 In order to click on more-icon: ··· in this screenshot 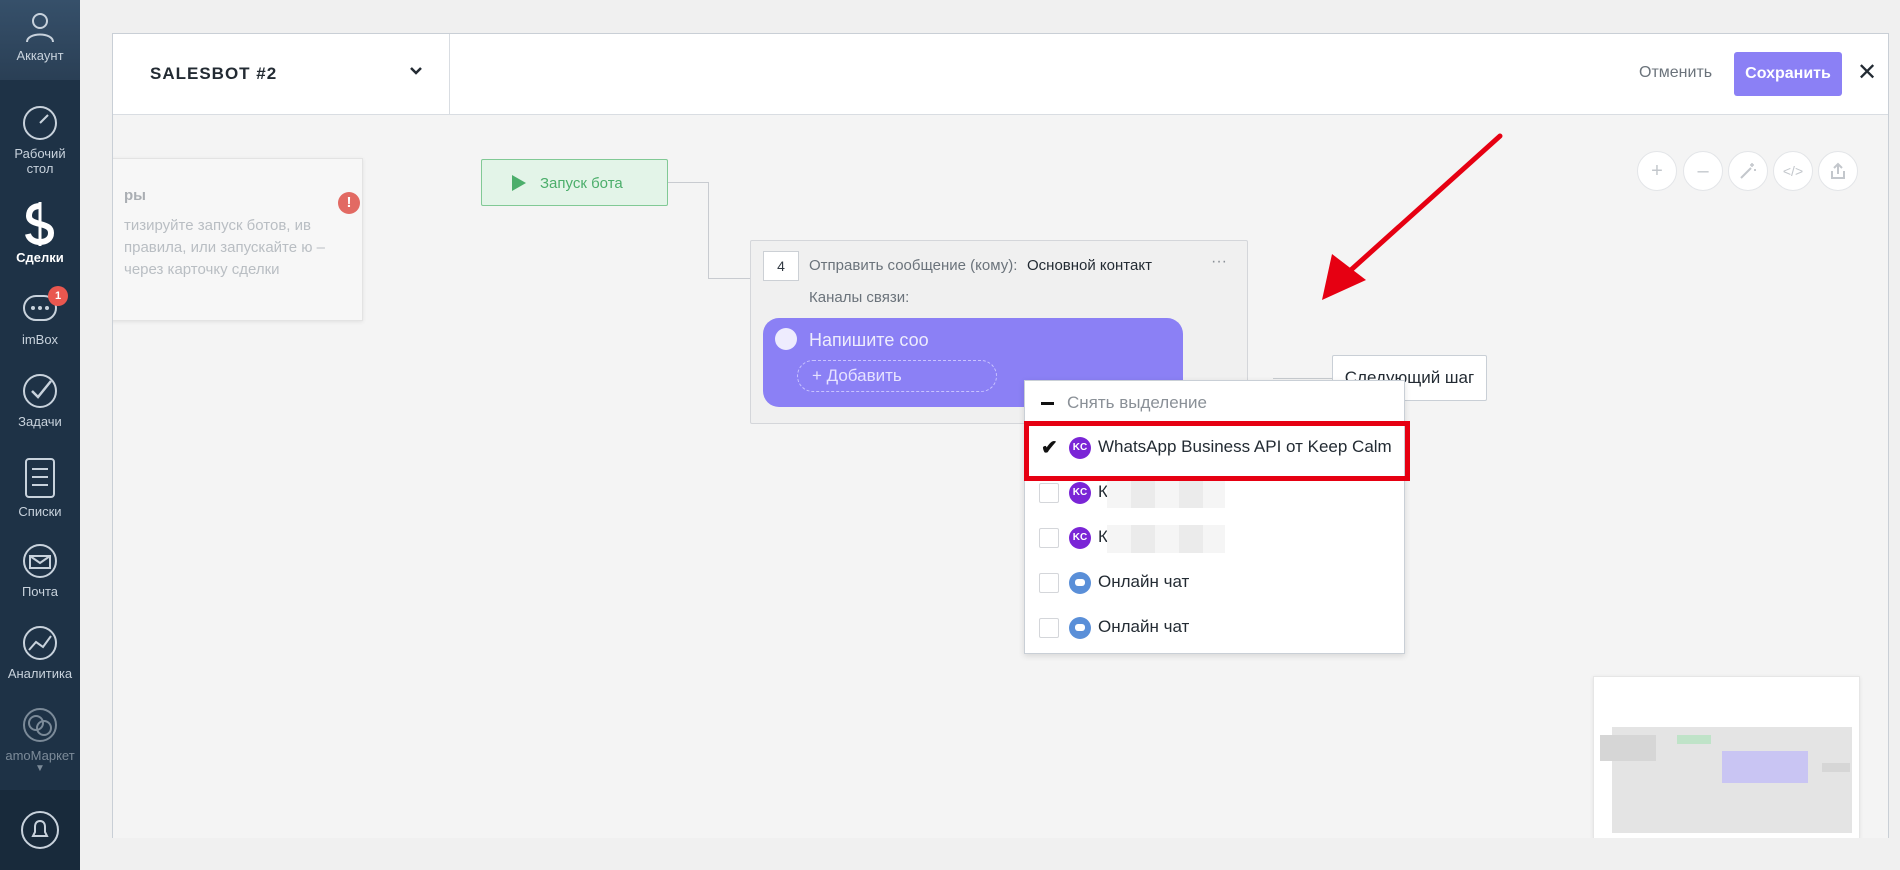, I will do `click(1219, 262)`.